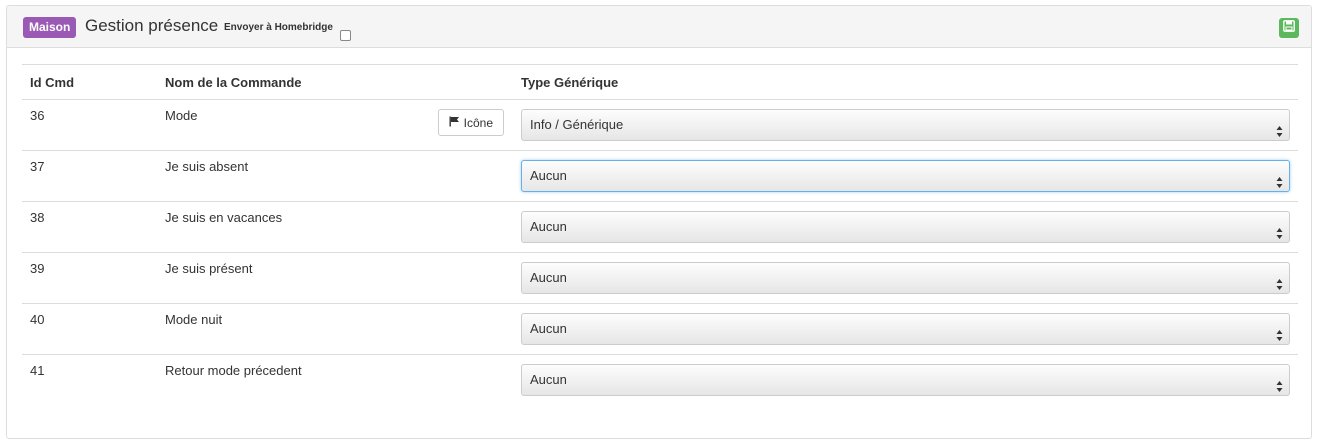 This screenshot has width=1320, height=446. I want to click on cmd-name-cell: Mode Icône, so click(335, 125).